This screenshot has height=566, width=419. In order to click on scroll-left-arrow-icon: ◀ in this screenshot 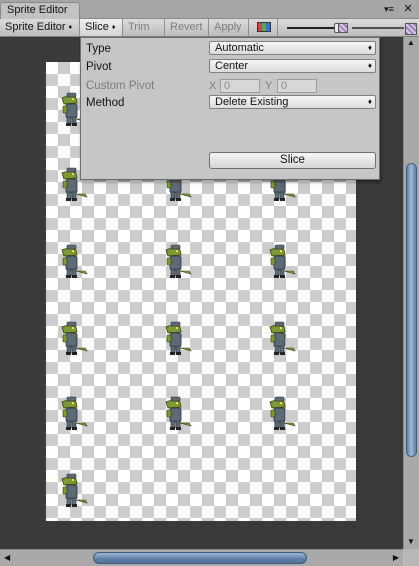, I will do `click(7, 557)`.